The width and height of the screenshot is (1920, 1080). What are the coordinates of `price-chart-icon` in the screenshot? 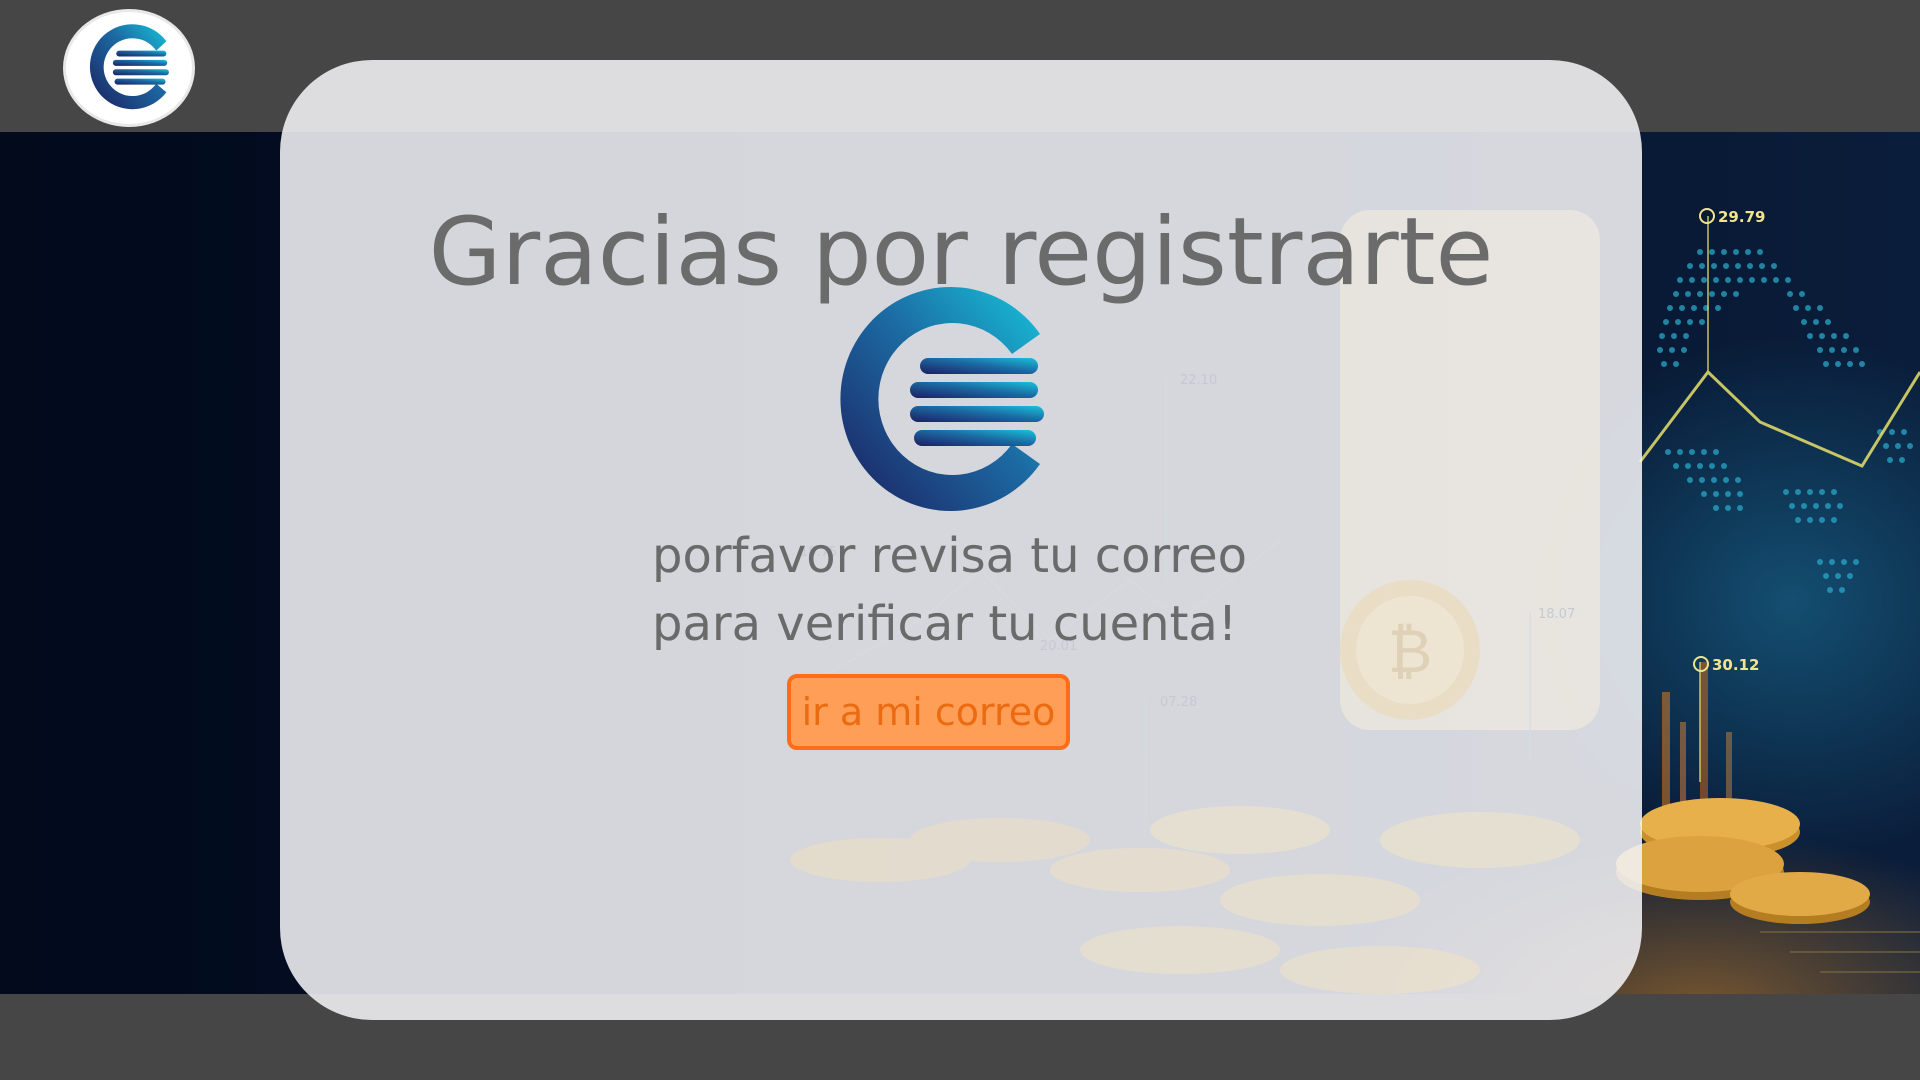 It's located at (1779, 534).